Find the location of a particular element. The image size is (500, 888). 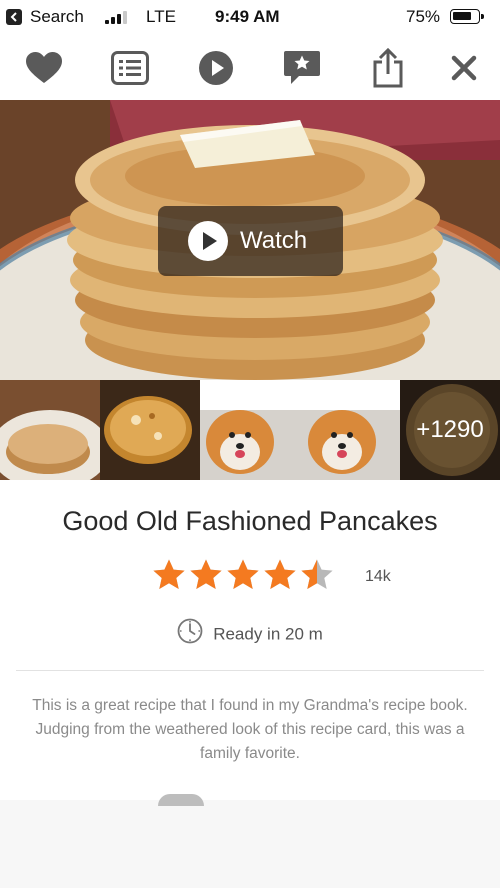

ready-time: Ready in 20 m is located at coordinates (250, 633).